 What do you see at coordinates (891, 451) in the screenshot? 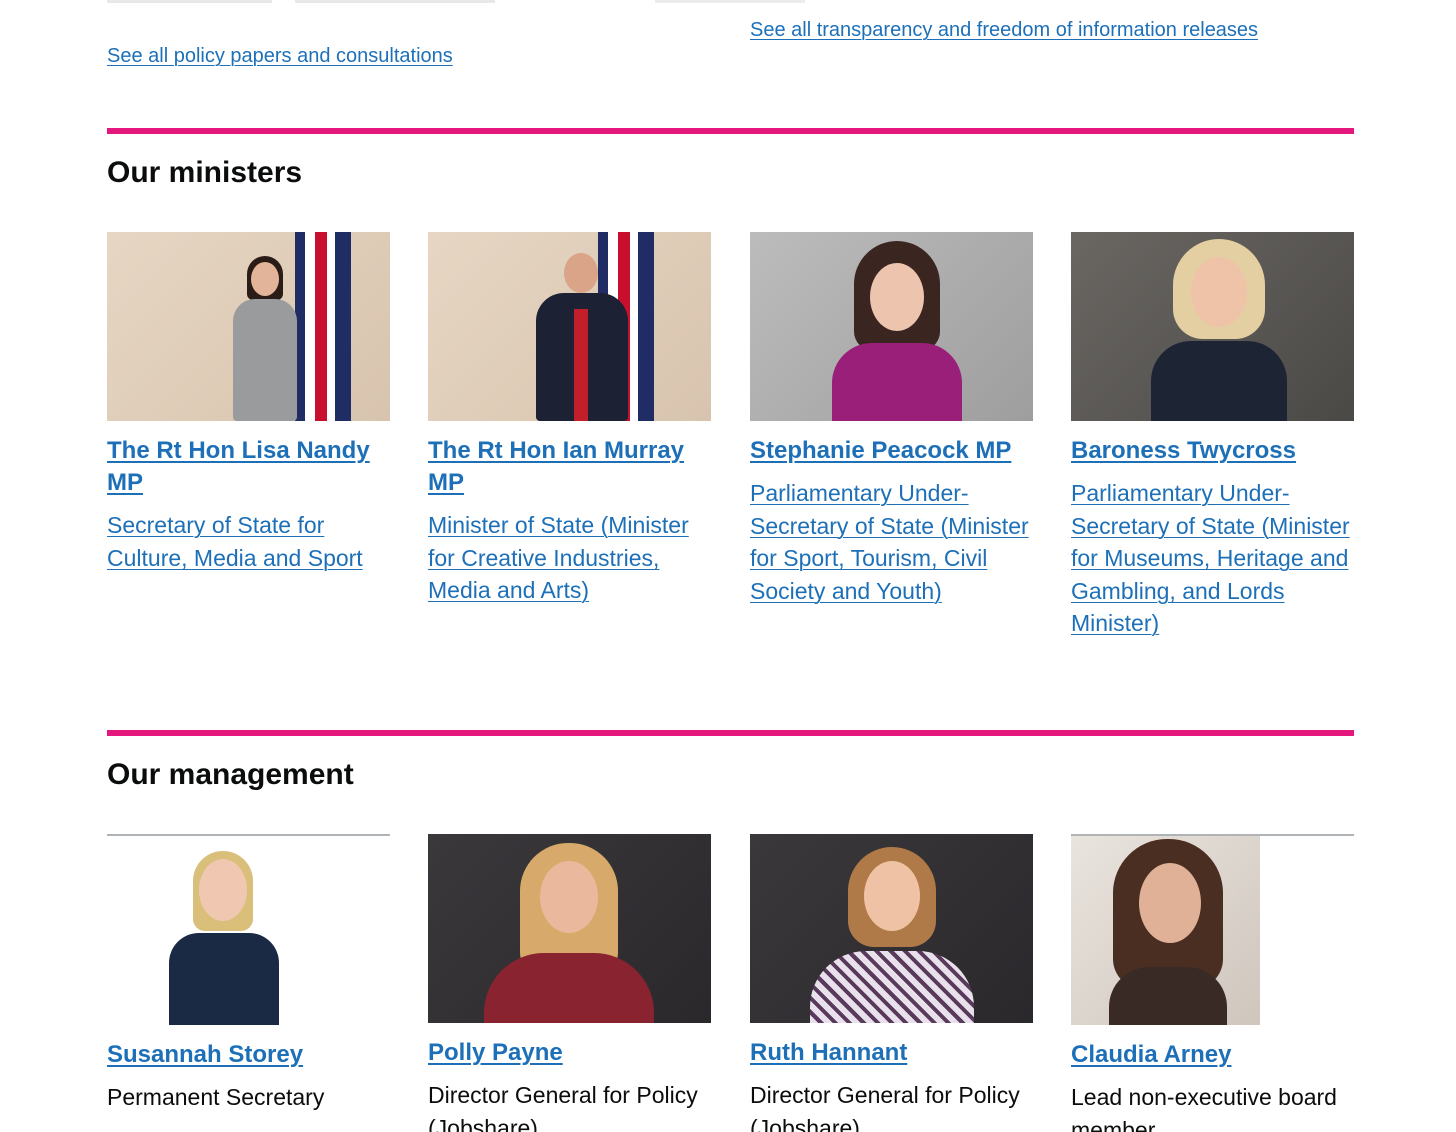
I see `minister-name-link: Stephanie Peacock MP` at bounding box center [891, 451].